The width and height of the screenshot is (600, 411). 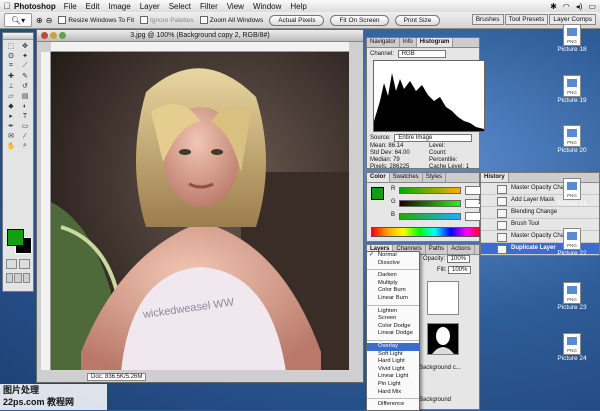 I want to click on shape-icon: ▭, so click(x=25, y=126).